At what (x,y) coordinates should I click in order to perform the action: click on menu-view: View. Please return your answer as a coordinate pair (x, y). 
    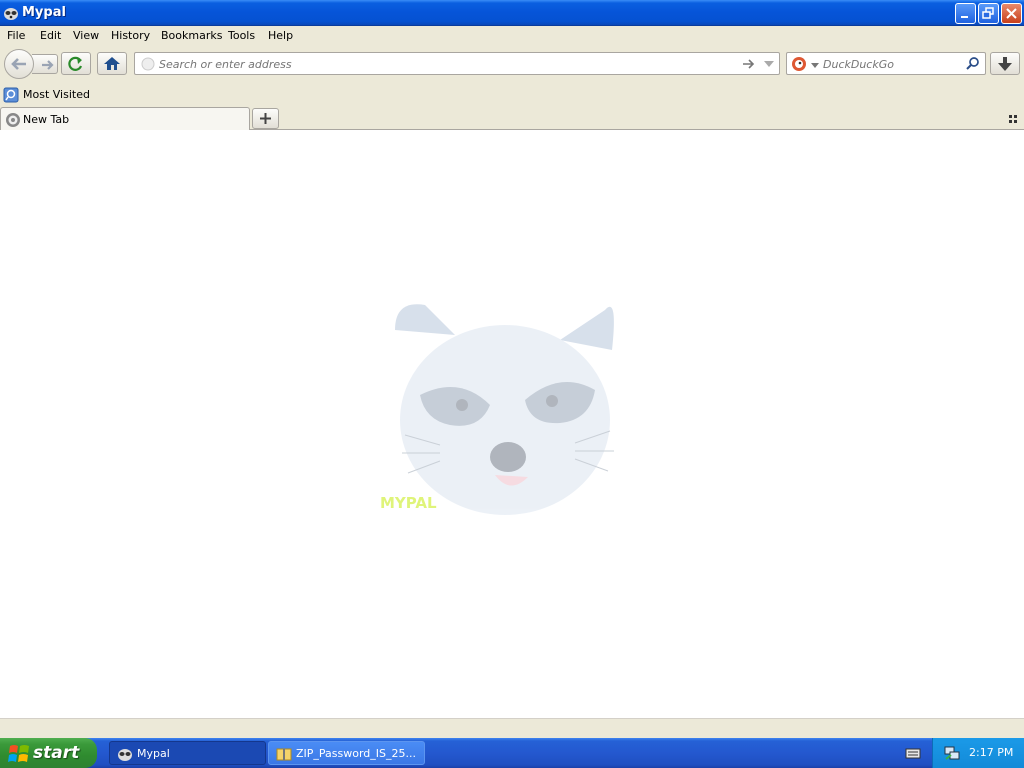
    Looking at the image, I should click on (86, 35).